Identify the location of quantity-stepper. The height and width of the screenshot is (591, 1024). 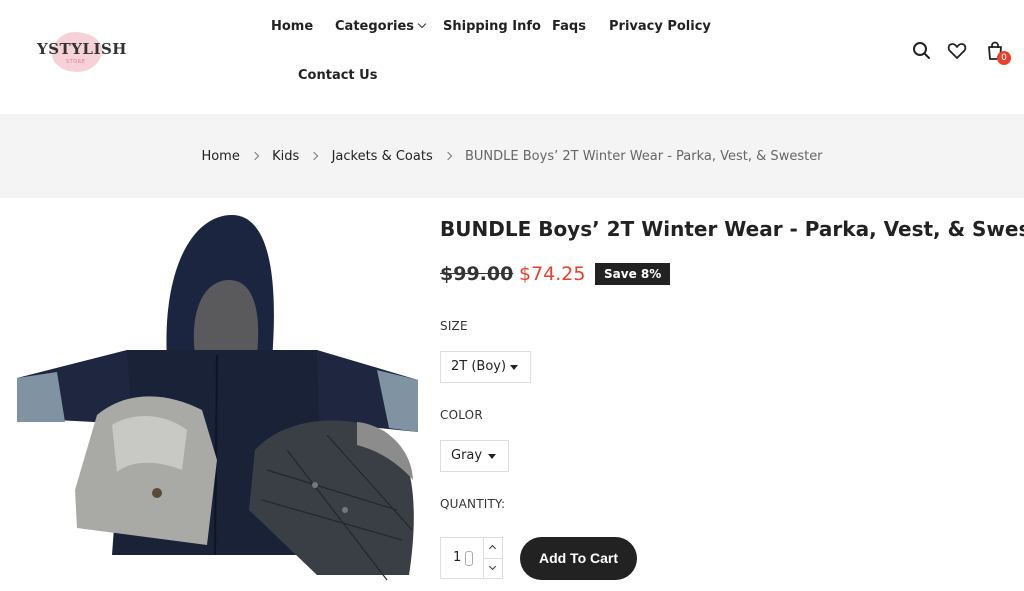
(493, 558).